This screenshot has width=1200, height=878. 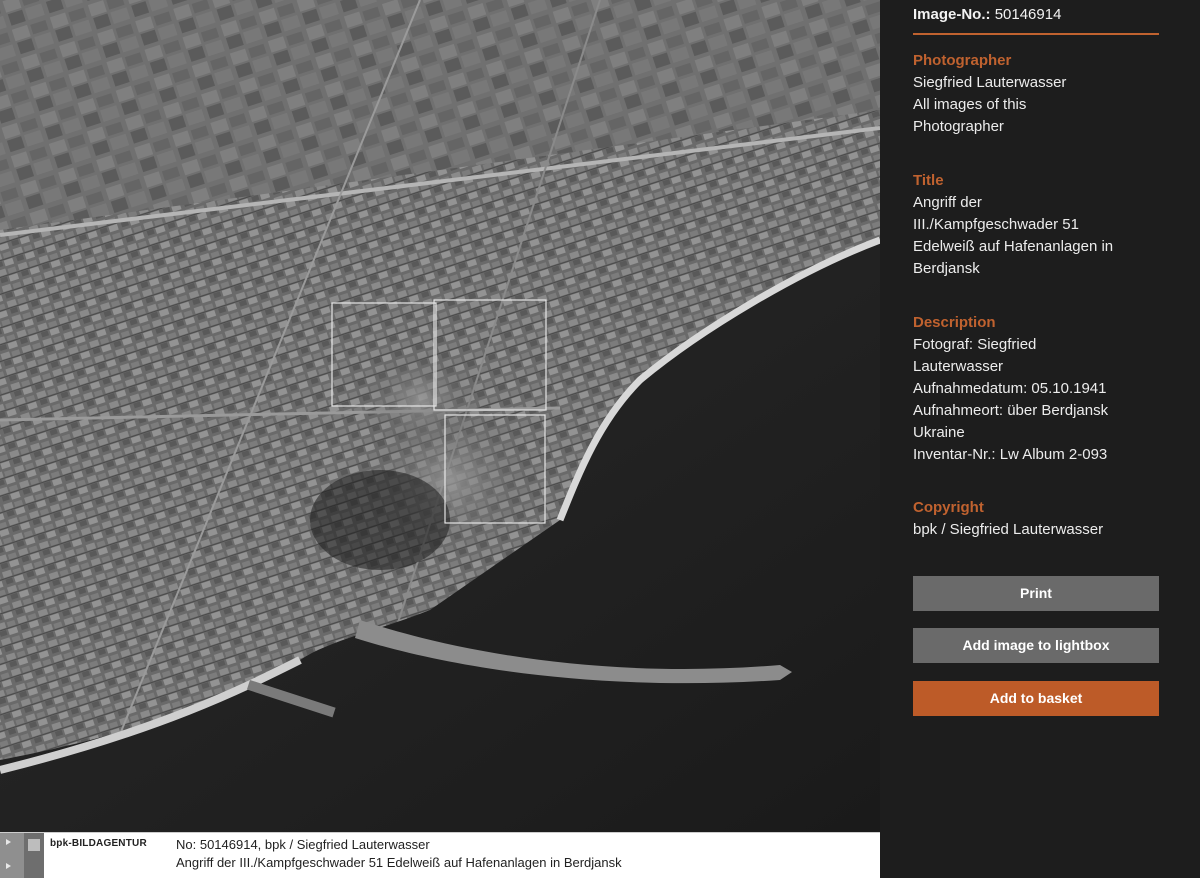 I want to click on description-line: Inventar-Nr.: Lw Album 2-093, so click(x=1010, y=454).